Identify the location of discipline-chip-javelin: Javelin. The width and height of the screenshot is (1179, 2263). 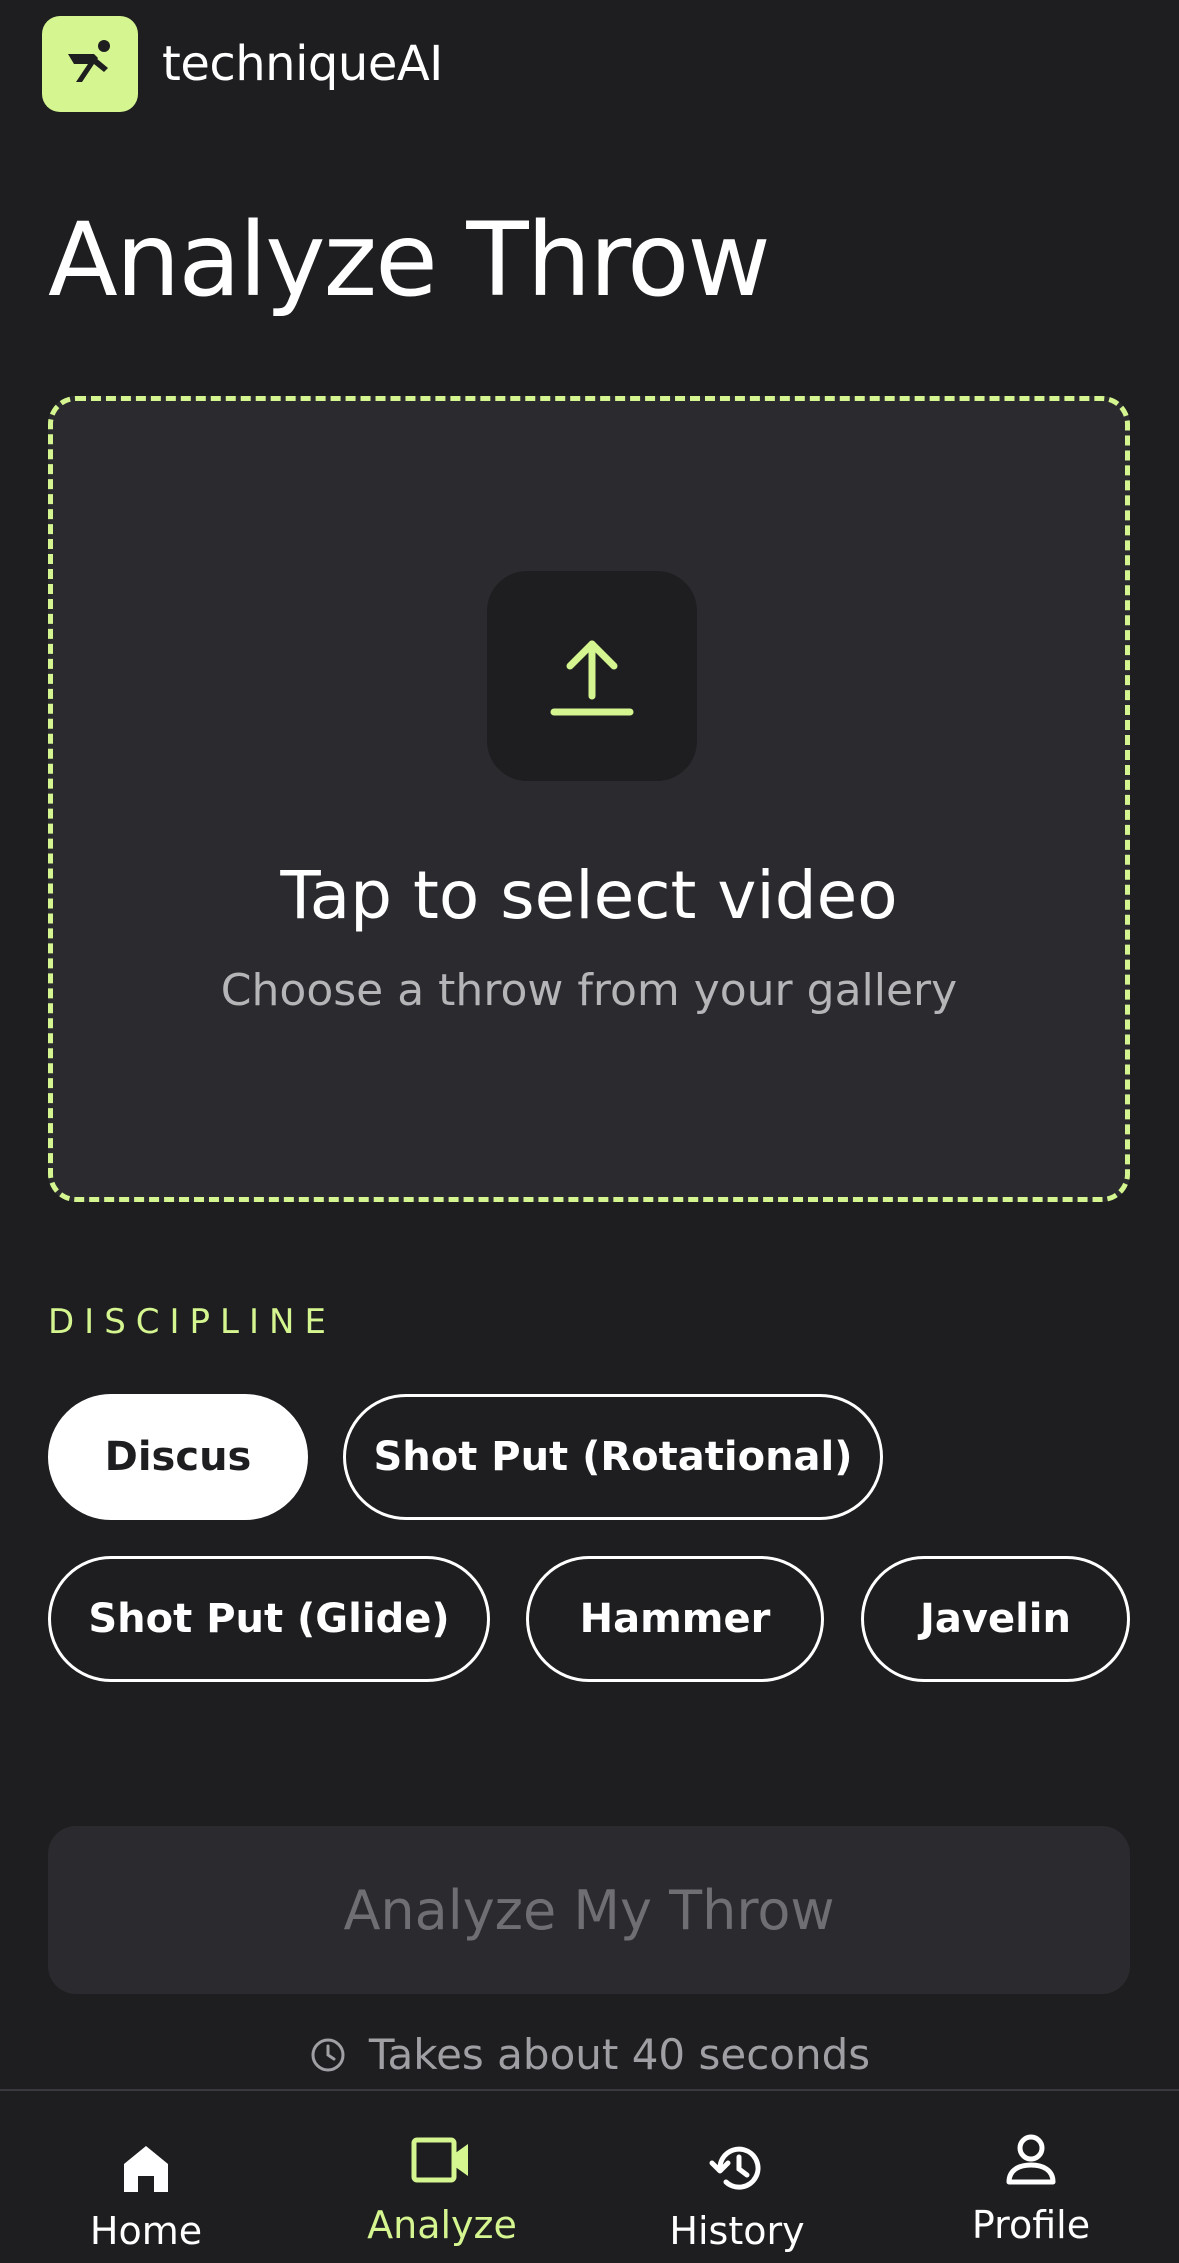
(995, 1619).